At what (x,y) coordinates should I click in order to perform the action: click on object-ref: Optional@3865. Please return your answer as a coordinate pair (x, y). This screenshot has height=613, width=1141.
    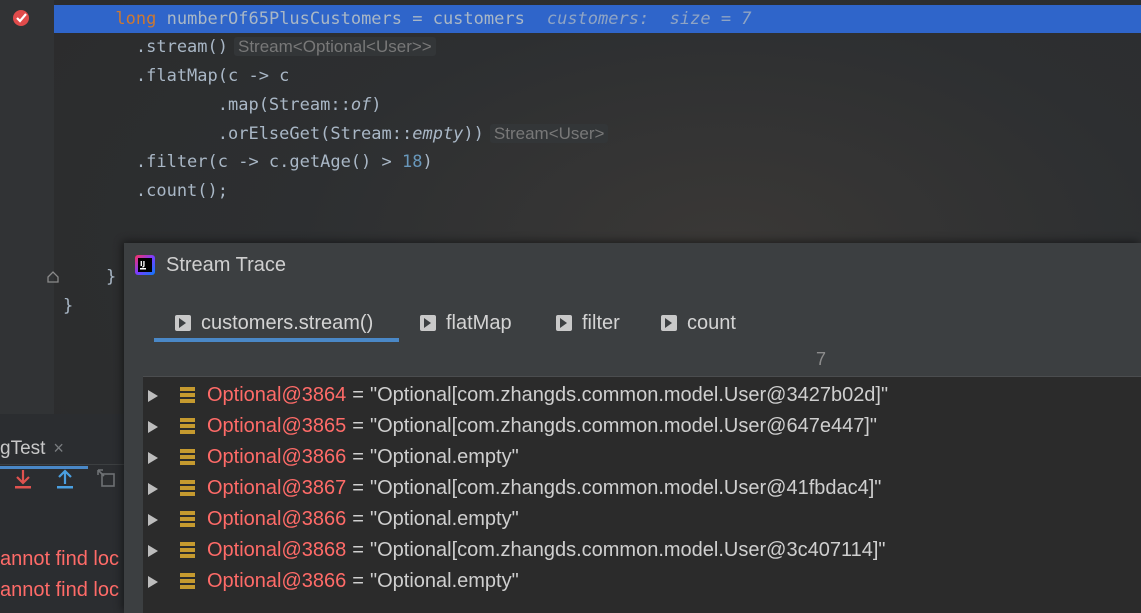
    Looking at the image, I should click on (277, 426).